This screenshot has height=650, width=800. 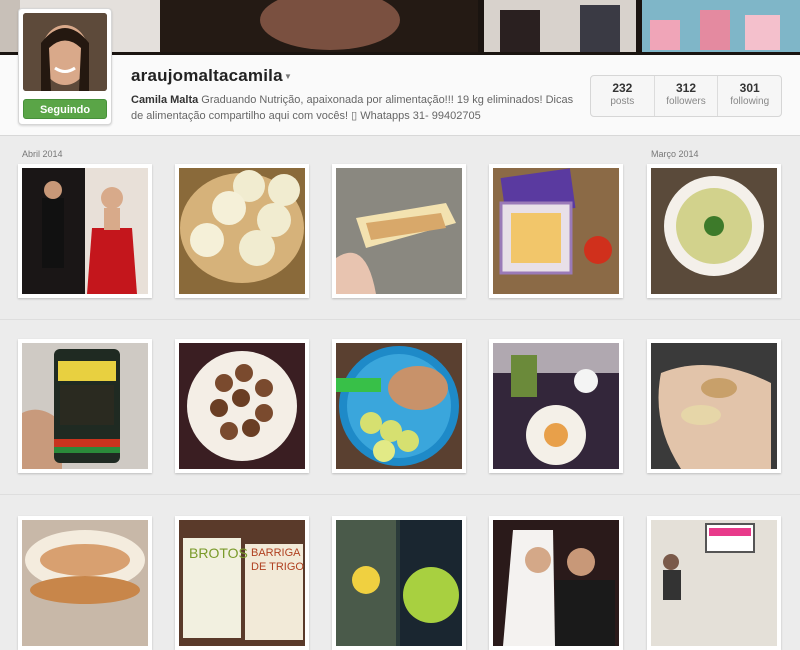 I want to click on svg-text: BARRIGA, so click(x=276, y=553).